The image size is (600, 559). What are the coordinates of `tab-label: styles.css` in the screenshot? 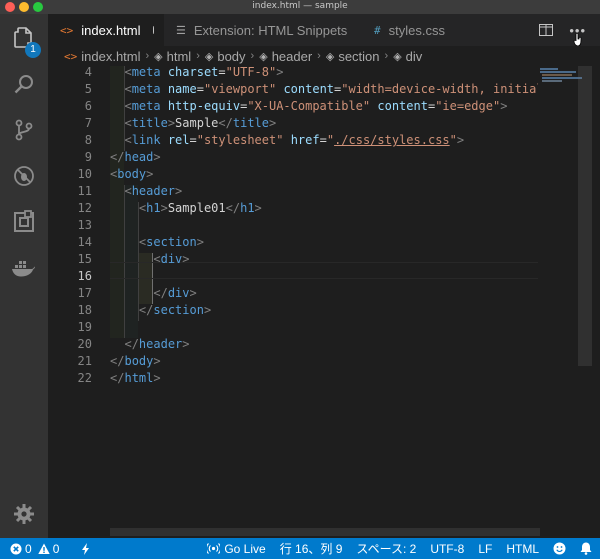 It's located at (416, 30).